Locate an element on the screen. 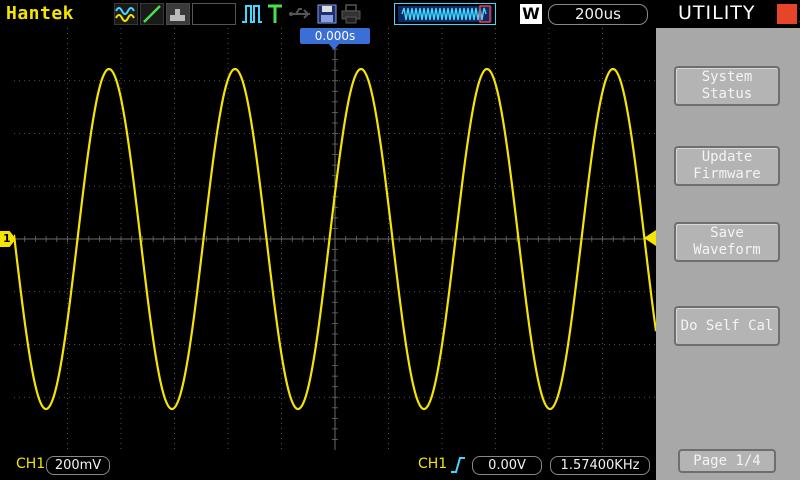  page-indicator: Page 1/4 is located at coordinates (727, 461).